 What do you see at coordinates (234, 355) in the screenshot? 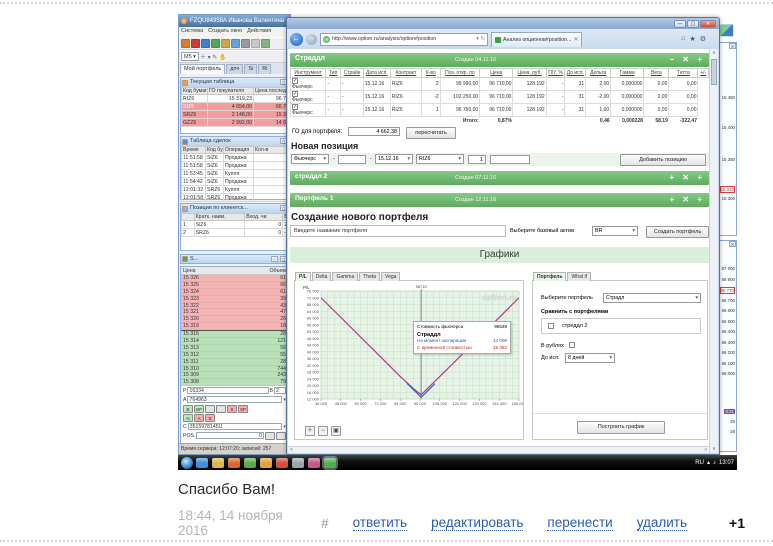
I see `bid-row: 15 312 55` at bounding box center [234, 355].